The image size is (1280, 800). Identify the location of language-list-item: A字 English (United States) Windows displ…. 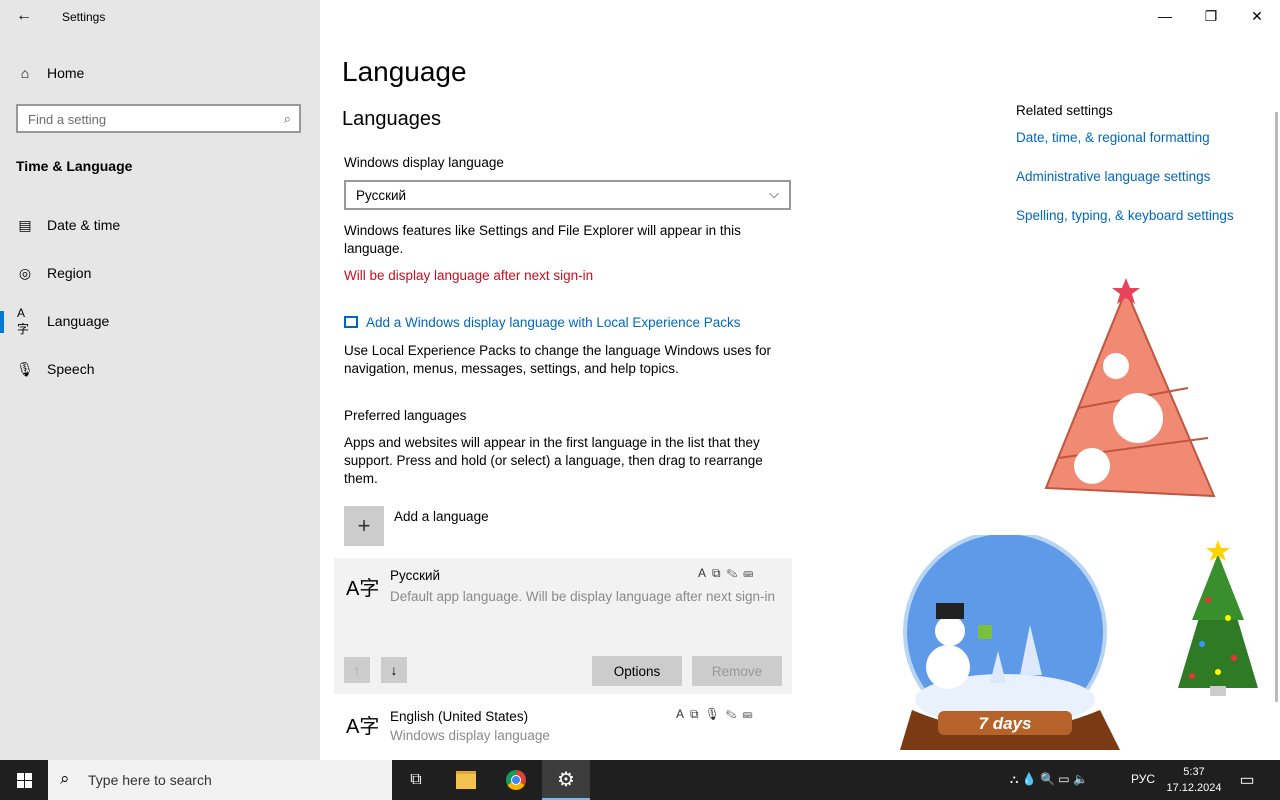
(563, 728).